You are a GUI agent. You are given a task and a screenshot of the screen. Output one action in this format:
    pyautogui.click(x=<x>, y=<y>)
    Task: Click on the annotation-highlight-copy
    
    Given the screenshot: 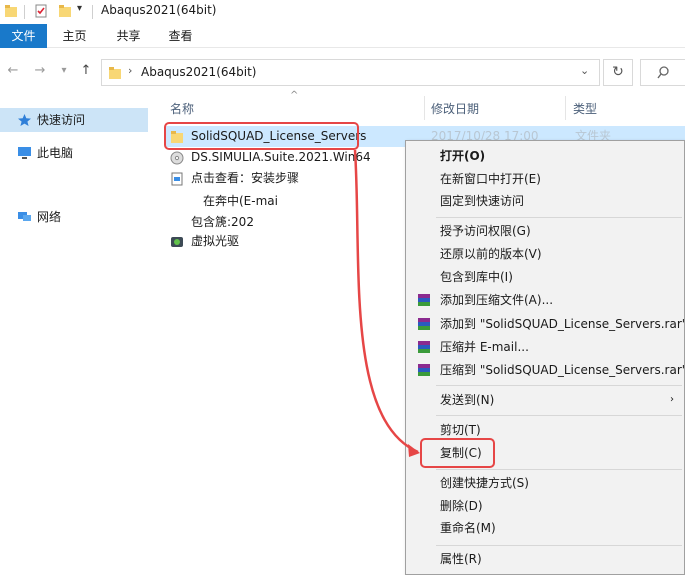 What is the action you would take?
    pyautogui.click(x=457, y=453)
    